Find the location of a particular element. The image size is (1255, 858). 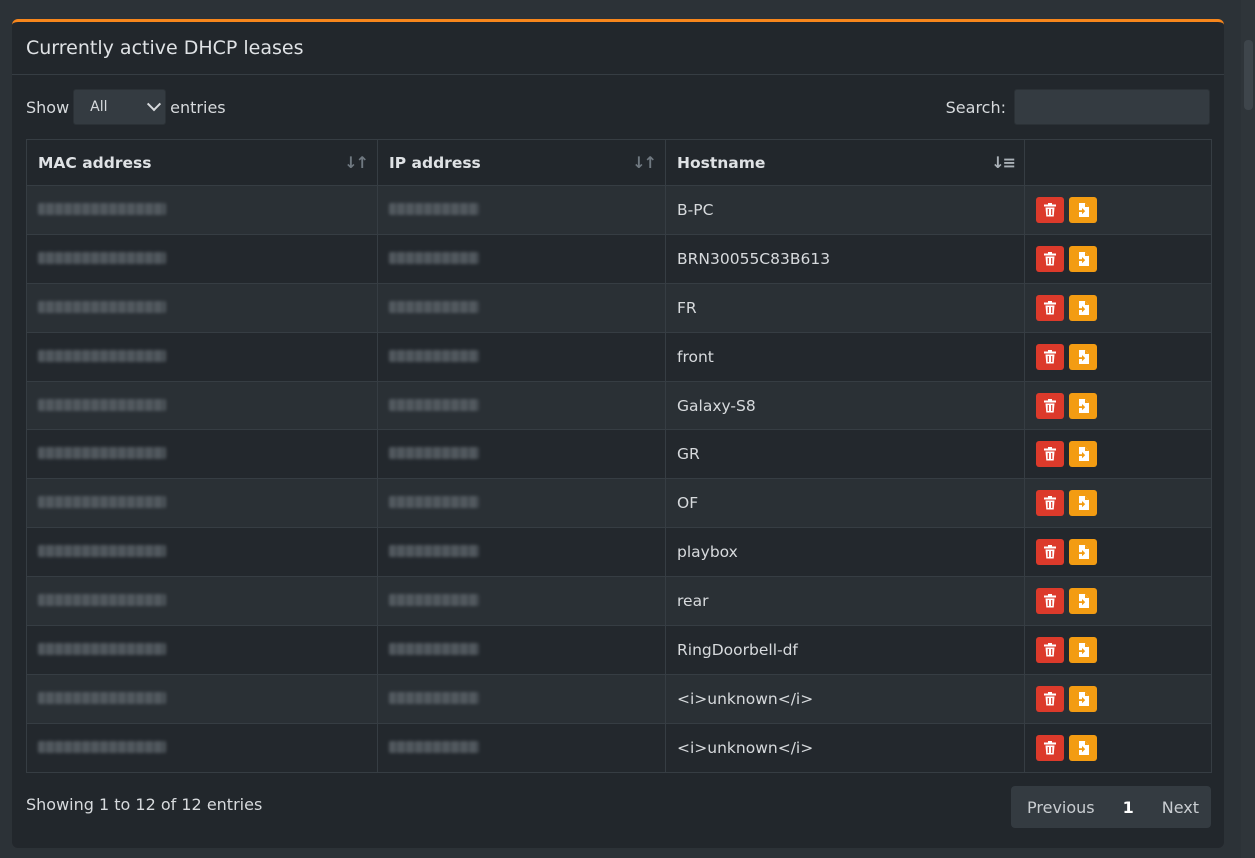

column-header-actions is located at coordinates (1118, 162).